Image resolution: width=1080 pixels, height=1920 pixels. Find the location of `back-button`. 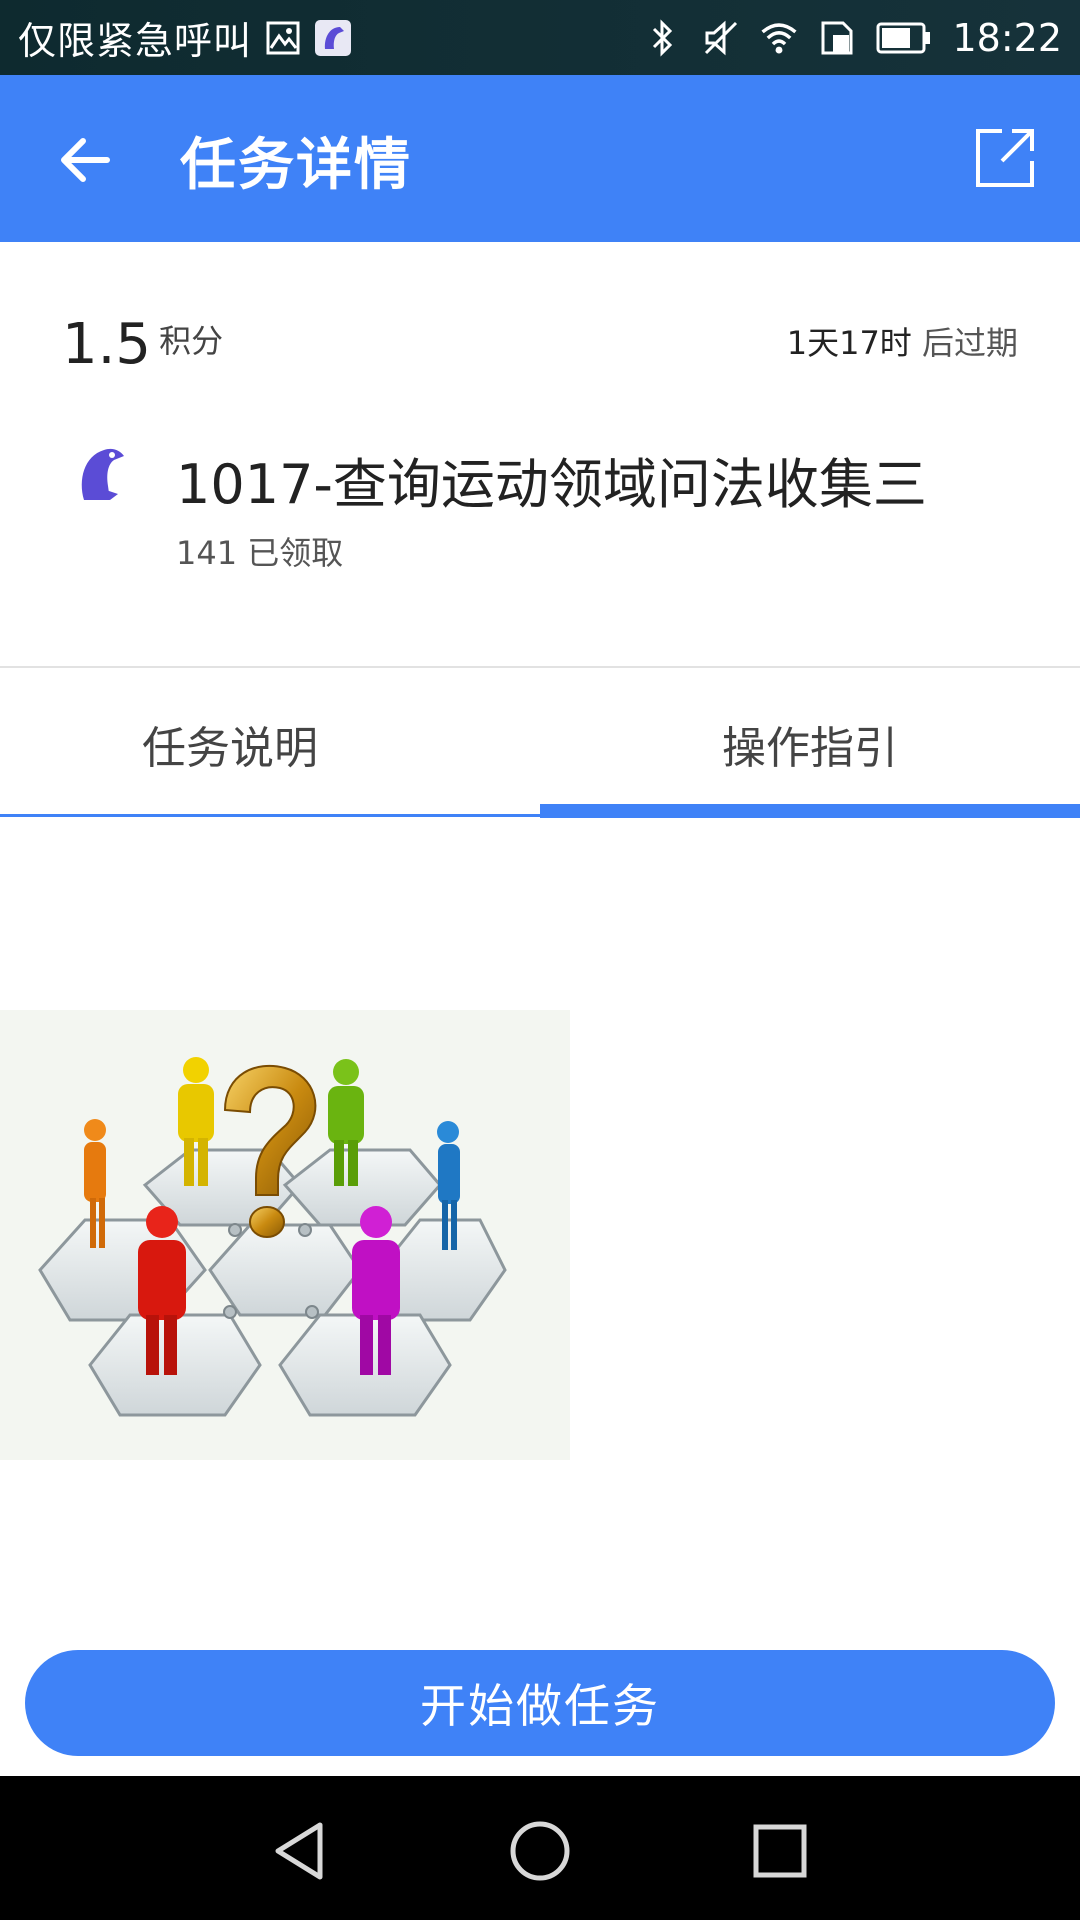

back-button is located at coordinates (85, 160).